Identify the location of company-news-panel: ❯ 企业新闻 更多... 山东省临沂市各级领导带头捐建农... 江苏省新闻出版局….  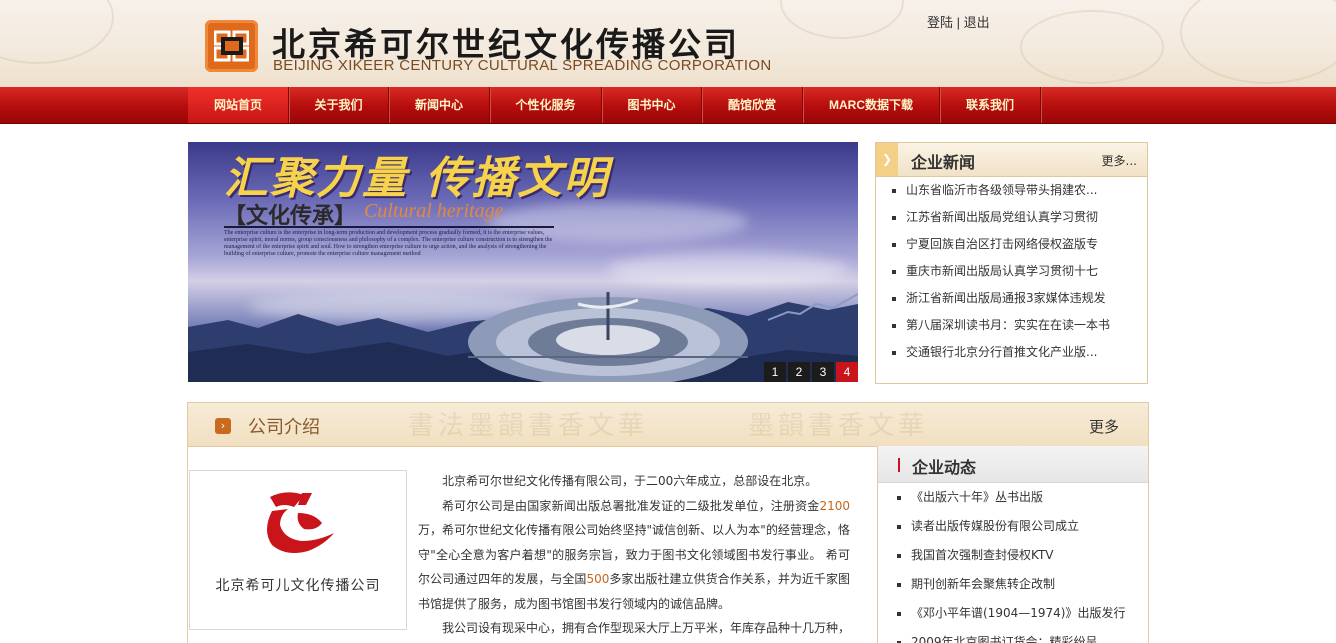
(1011, 263).